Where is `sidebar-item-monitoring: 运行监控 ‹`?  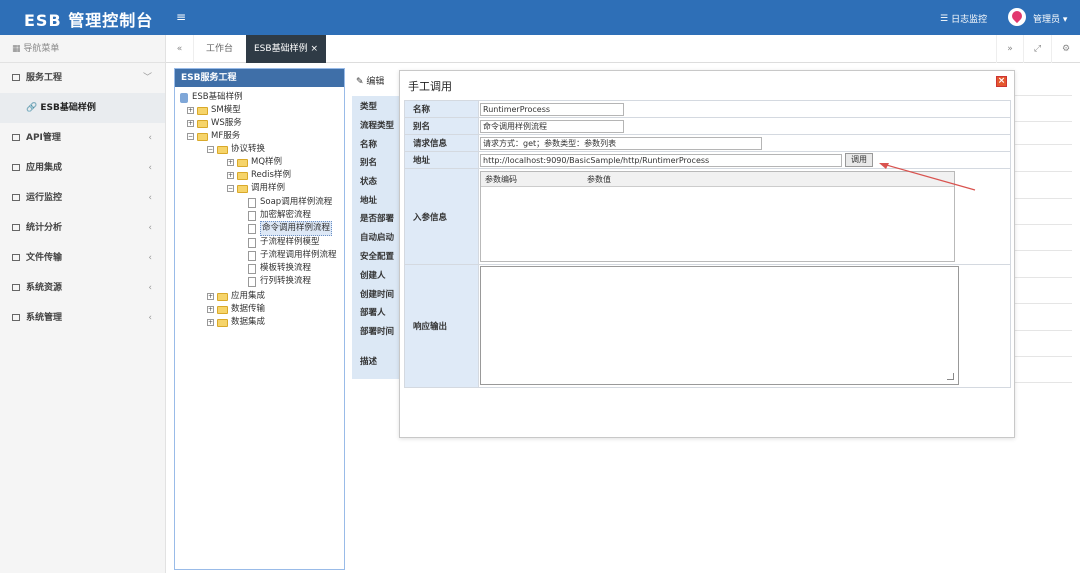
sidebar-item-monitoring: 运行监控 ‹ is located at coordinates (82, 198).